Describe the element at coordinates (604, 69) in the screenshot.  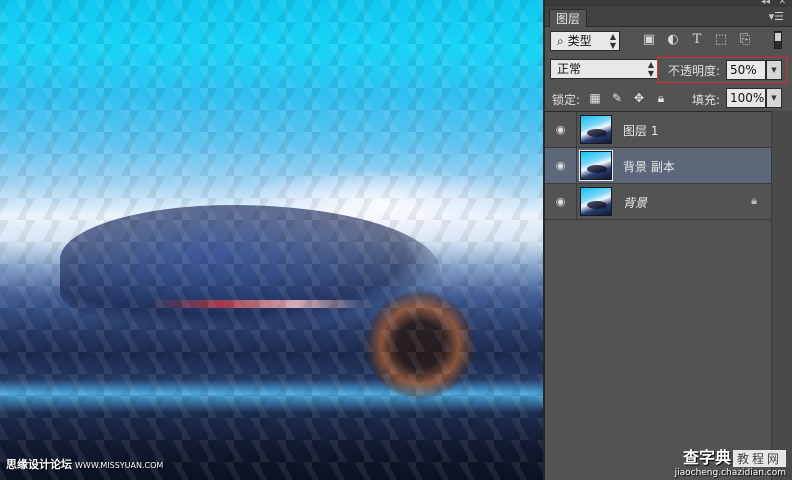
I see `blend-mode-select: 正常 ▲ ▼` at that location.